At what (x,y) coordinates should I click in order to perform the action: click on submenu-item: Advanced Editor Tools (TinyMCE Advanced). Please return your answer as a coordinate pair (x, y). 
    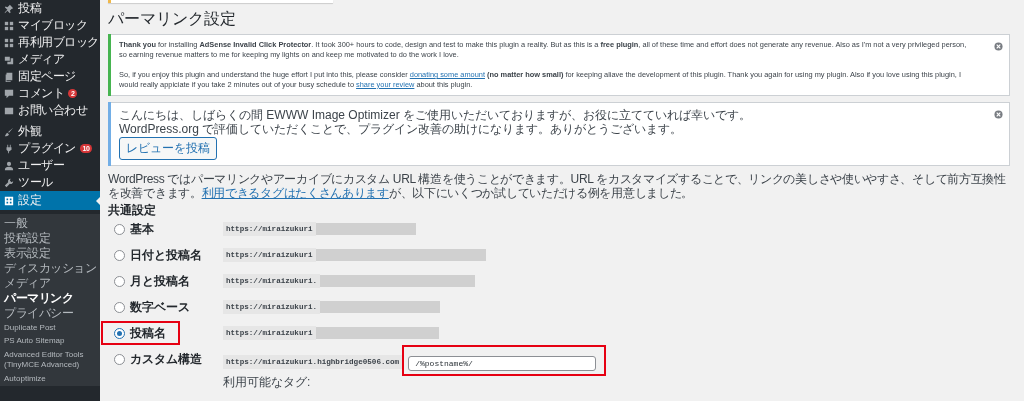
    Looking at the image, I should click on (50, 360).